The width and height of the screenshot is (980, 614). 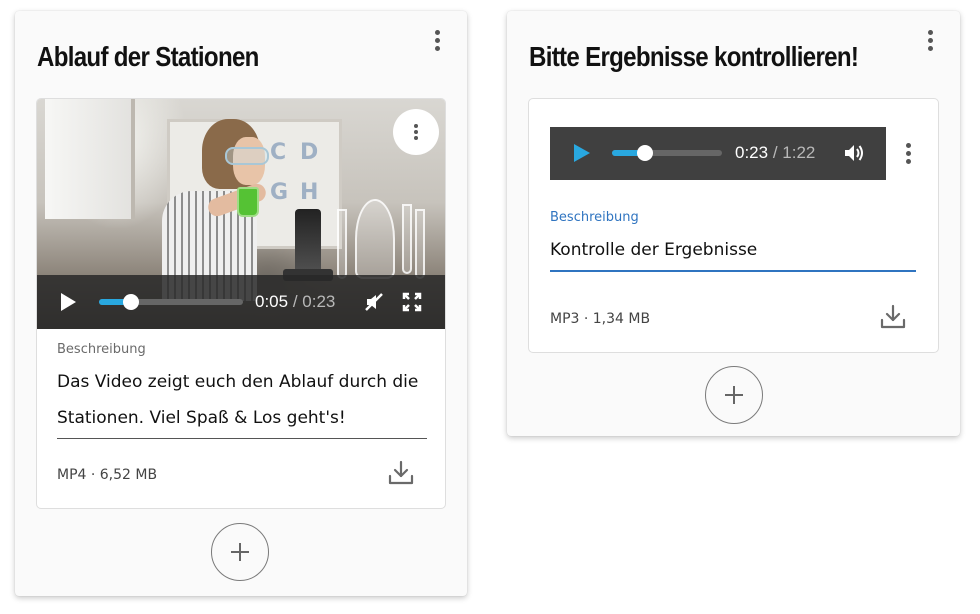 I want to click on description-field: Kontrolle der Ergebnisse, so click(x=733, y=252).